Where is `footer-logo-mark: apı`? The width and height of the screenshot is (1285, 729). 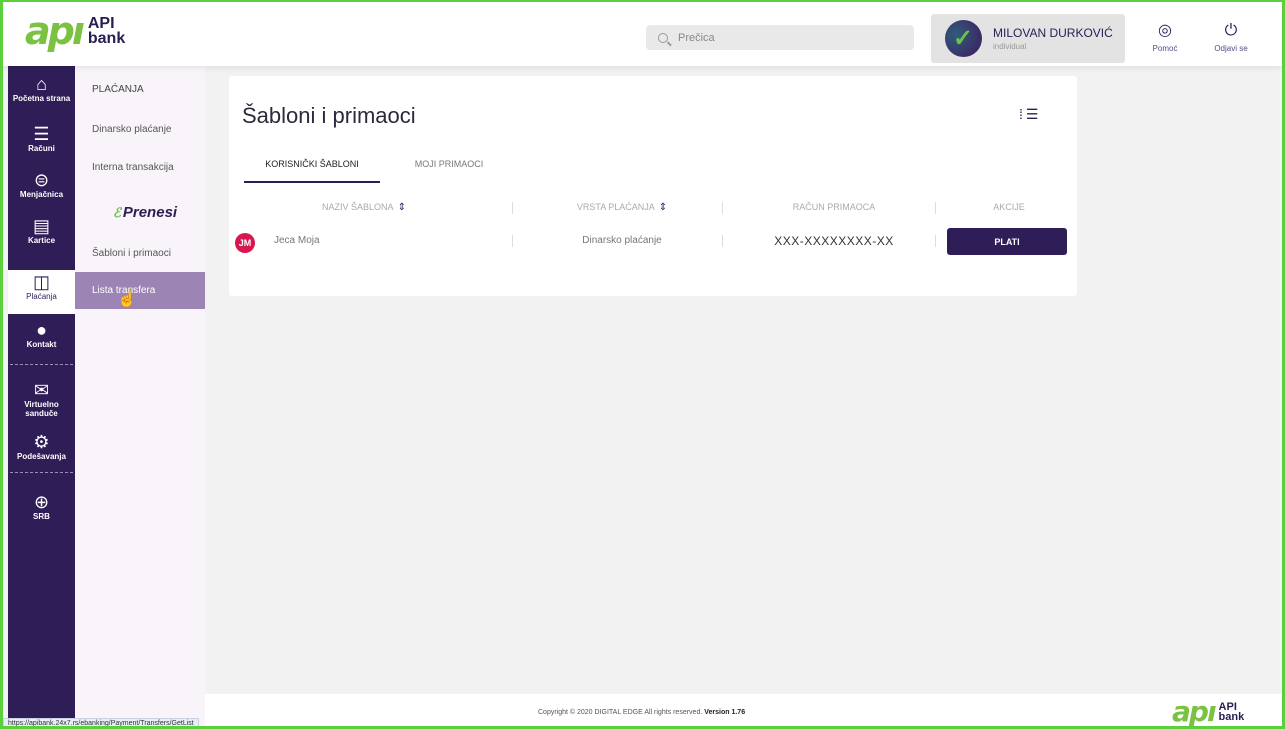
footer-logo-mark: apı is located at coordinates (1194, 711).